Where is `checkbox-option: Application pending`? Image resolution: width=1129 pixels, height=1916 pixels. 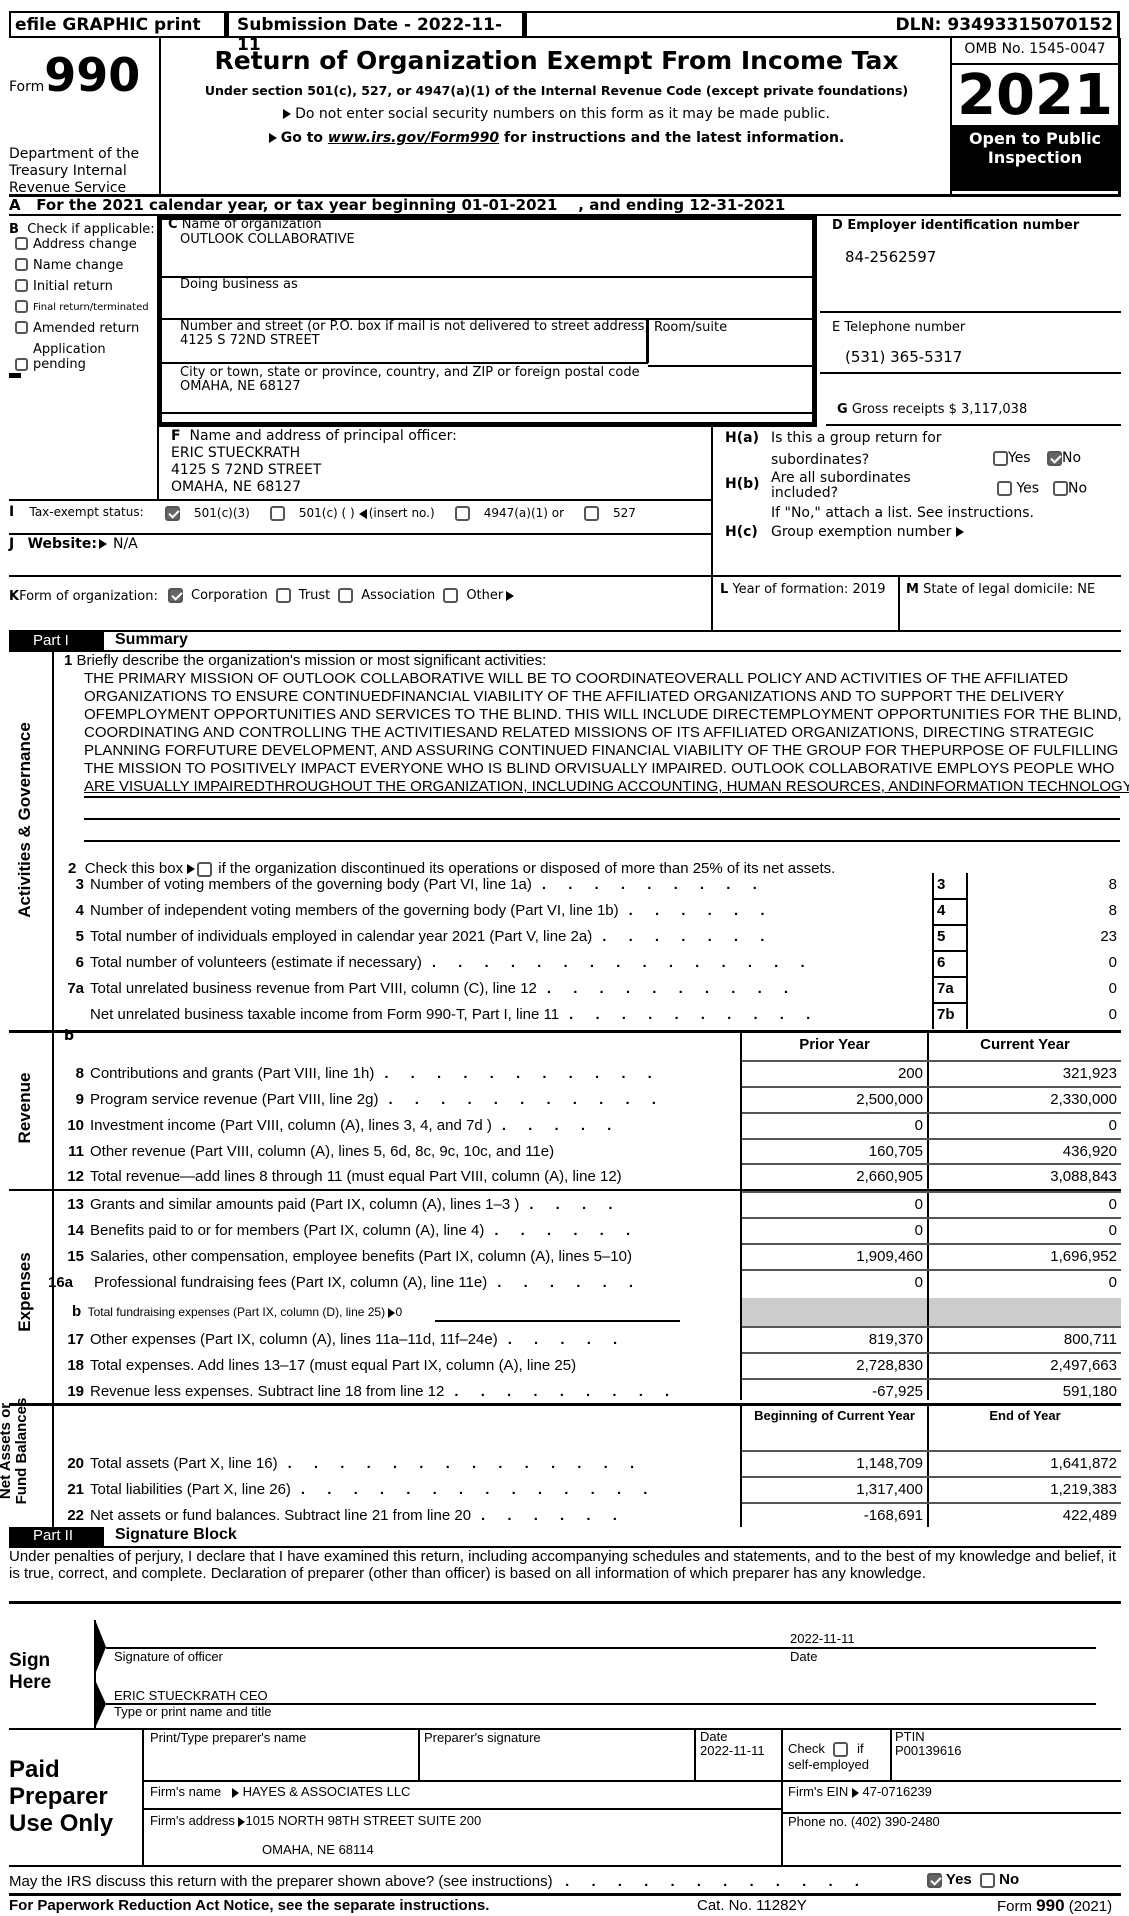
checkbox-option: Application pending is located at coordinates (73, 357).